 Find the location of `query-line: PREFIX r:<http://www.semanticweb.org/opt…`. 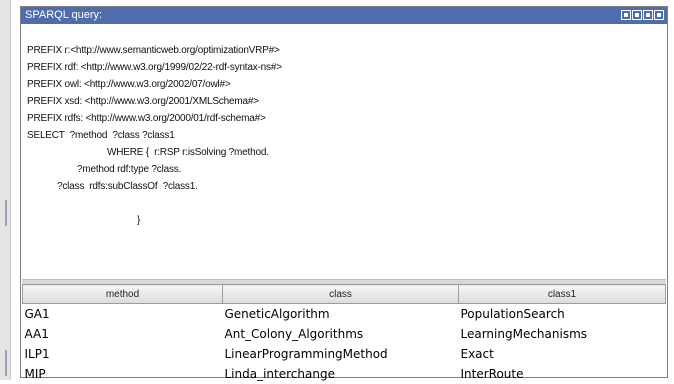

query-line: PREFIX r:<http://www.semanticweb.org/opt… is located at coordinates (153, 50).